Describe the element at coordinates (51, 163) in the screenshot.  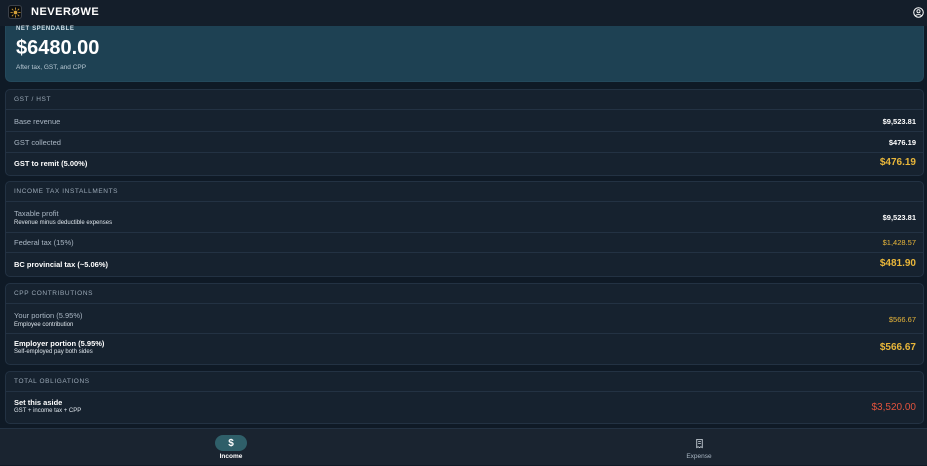
I see `row-label: GST to remit (5.00%)` at that location.